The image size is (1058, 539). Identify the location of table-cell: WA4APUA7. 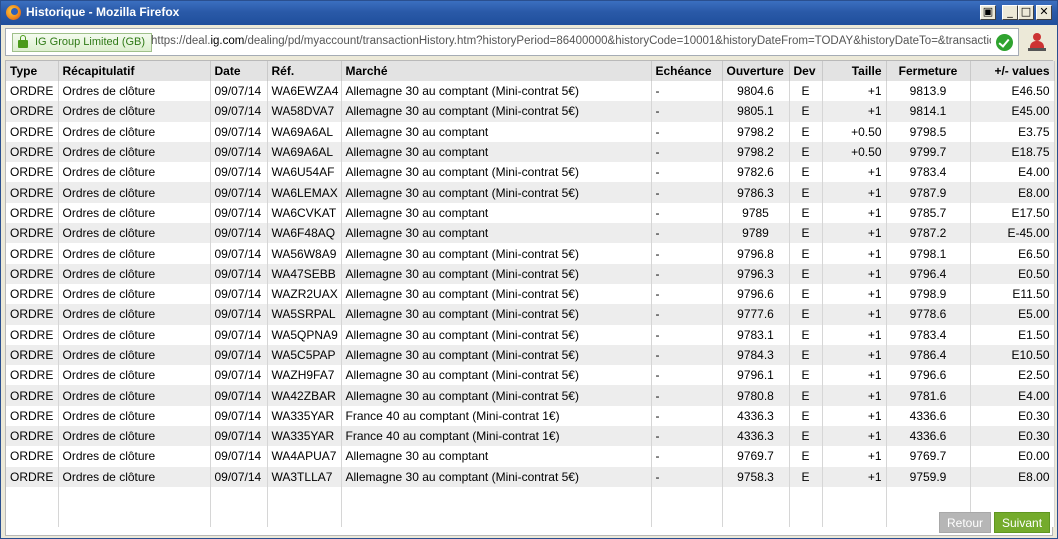
(304, 456).